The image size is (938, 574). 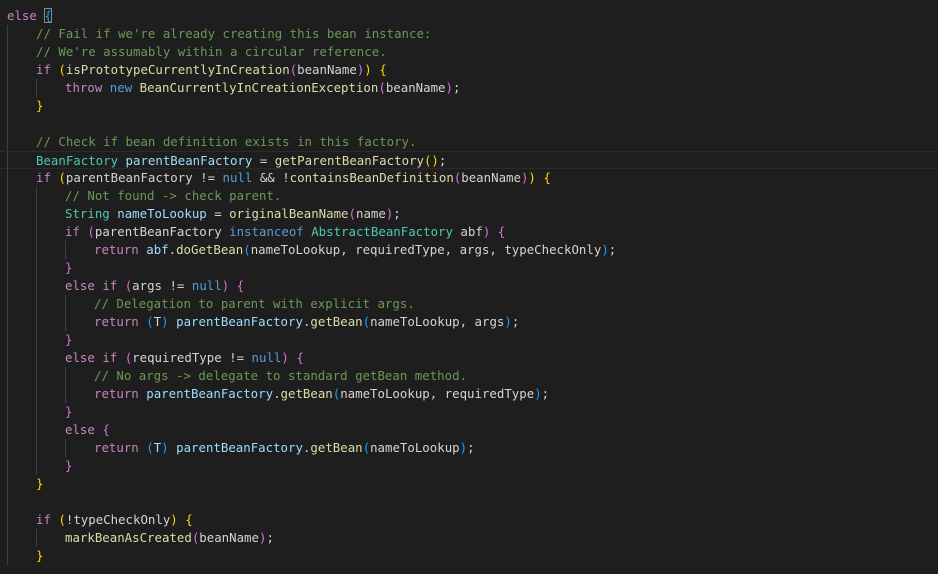 I want to click on code-token: requiredType !=, so click(x=192, y=357).